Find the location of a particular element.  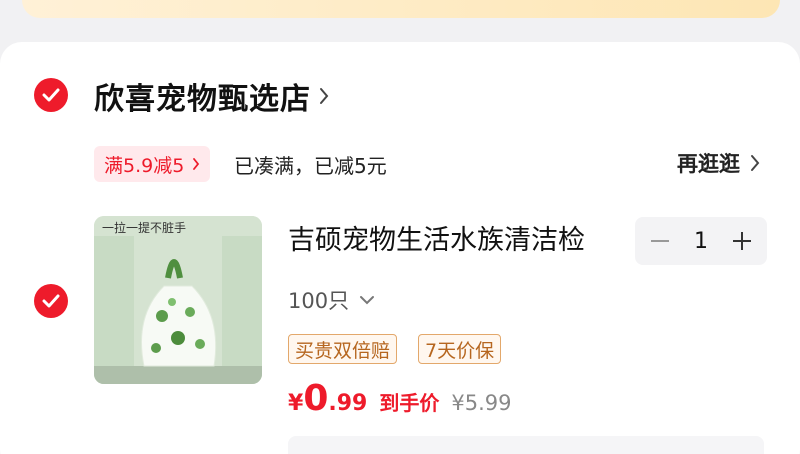

decrease-quantity-button is located at coordinates (660, 241).